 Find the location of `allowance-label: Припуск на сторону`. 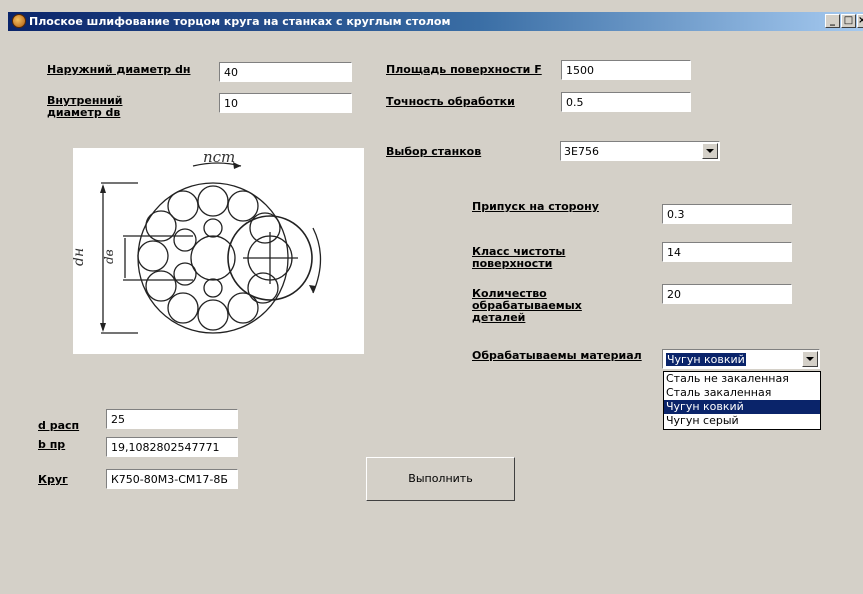

allowance-label: Припуск на сторону is located at coordinates (535, 206).